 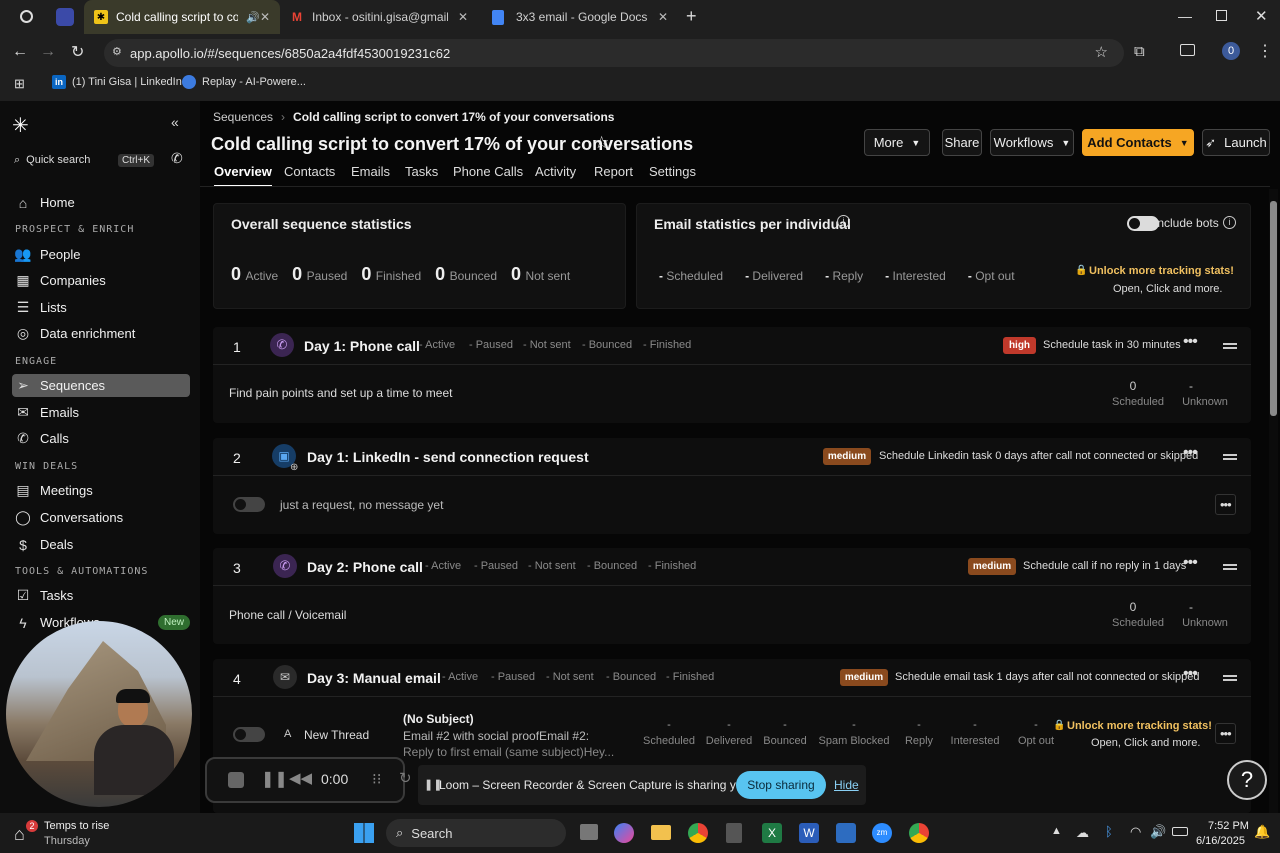 I want to click on phone-icon: ✆, so click(x=177, y=158).